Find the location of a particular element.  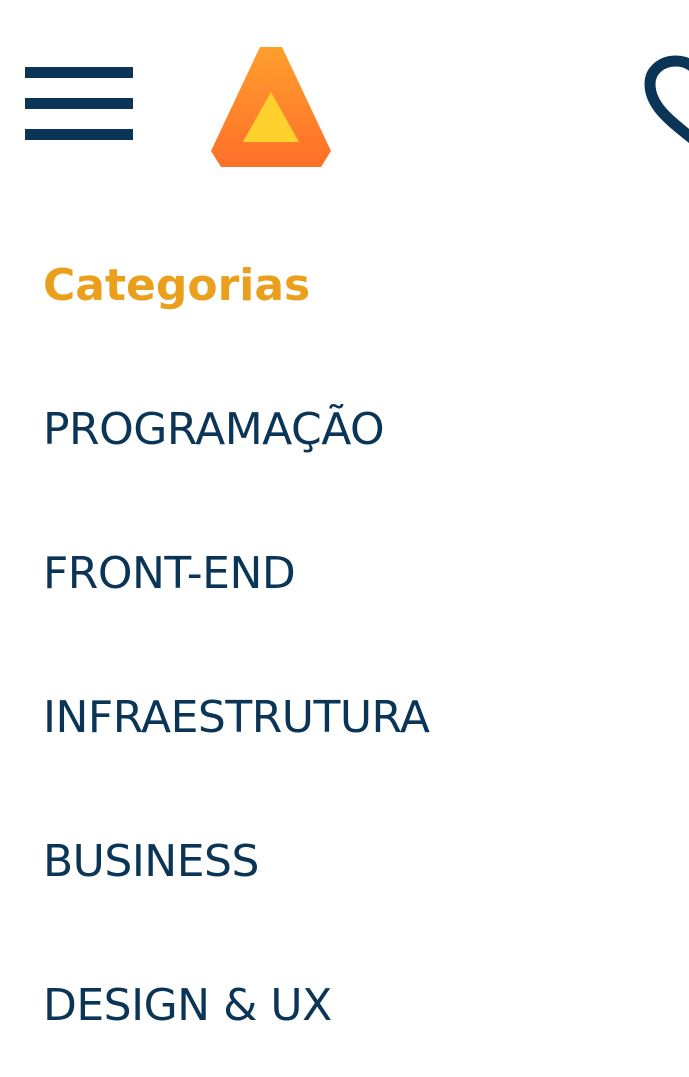

category-link-infraestrutura: INFRAESTRUTURA is located at coordinates (236, 718).